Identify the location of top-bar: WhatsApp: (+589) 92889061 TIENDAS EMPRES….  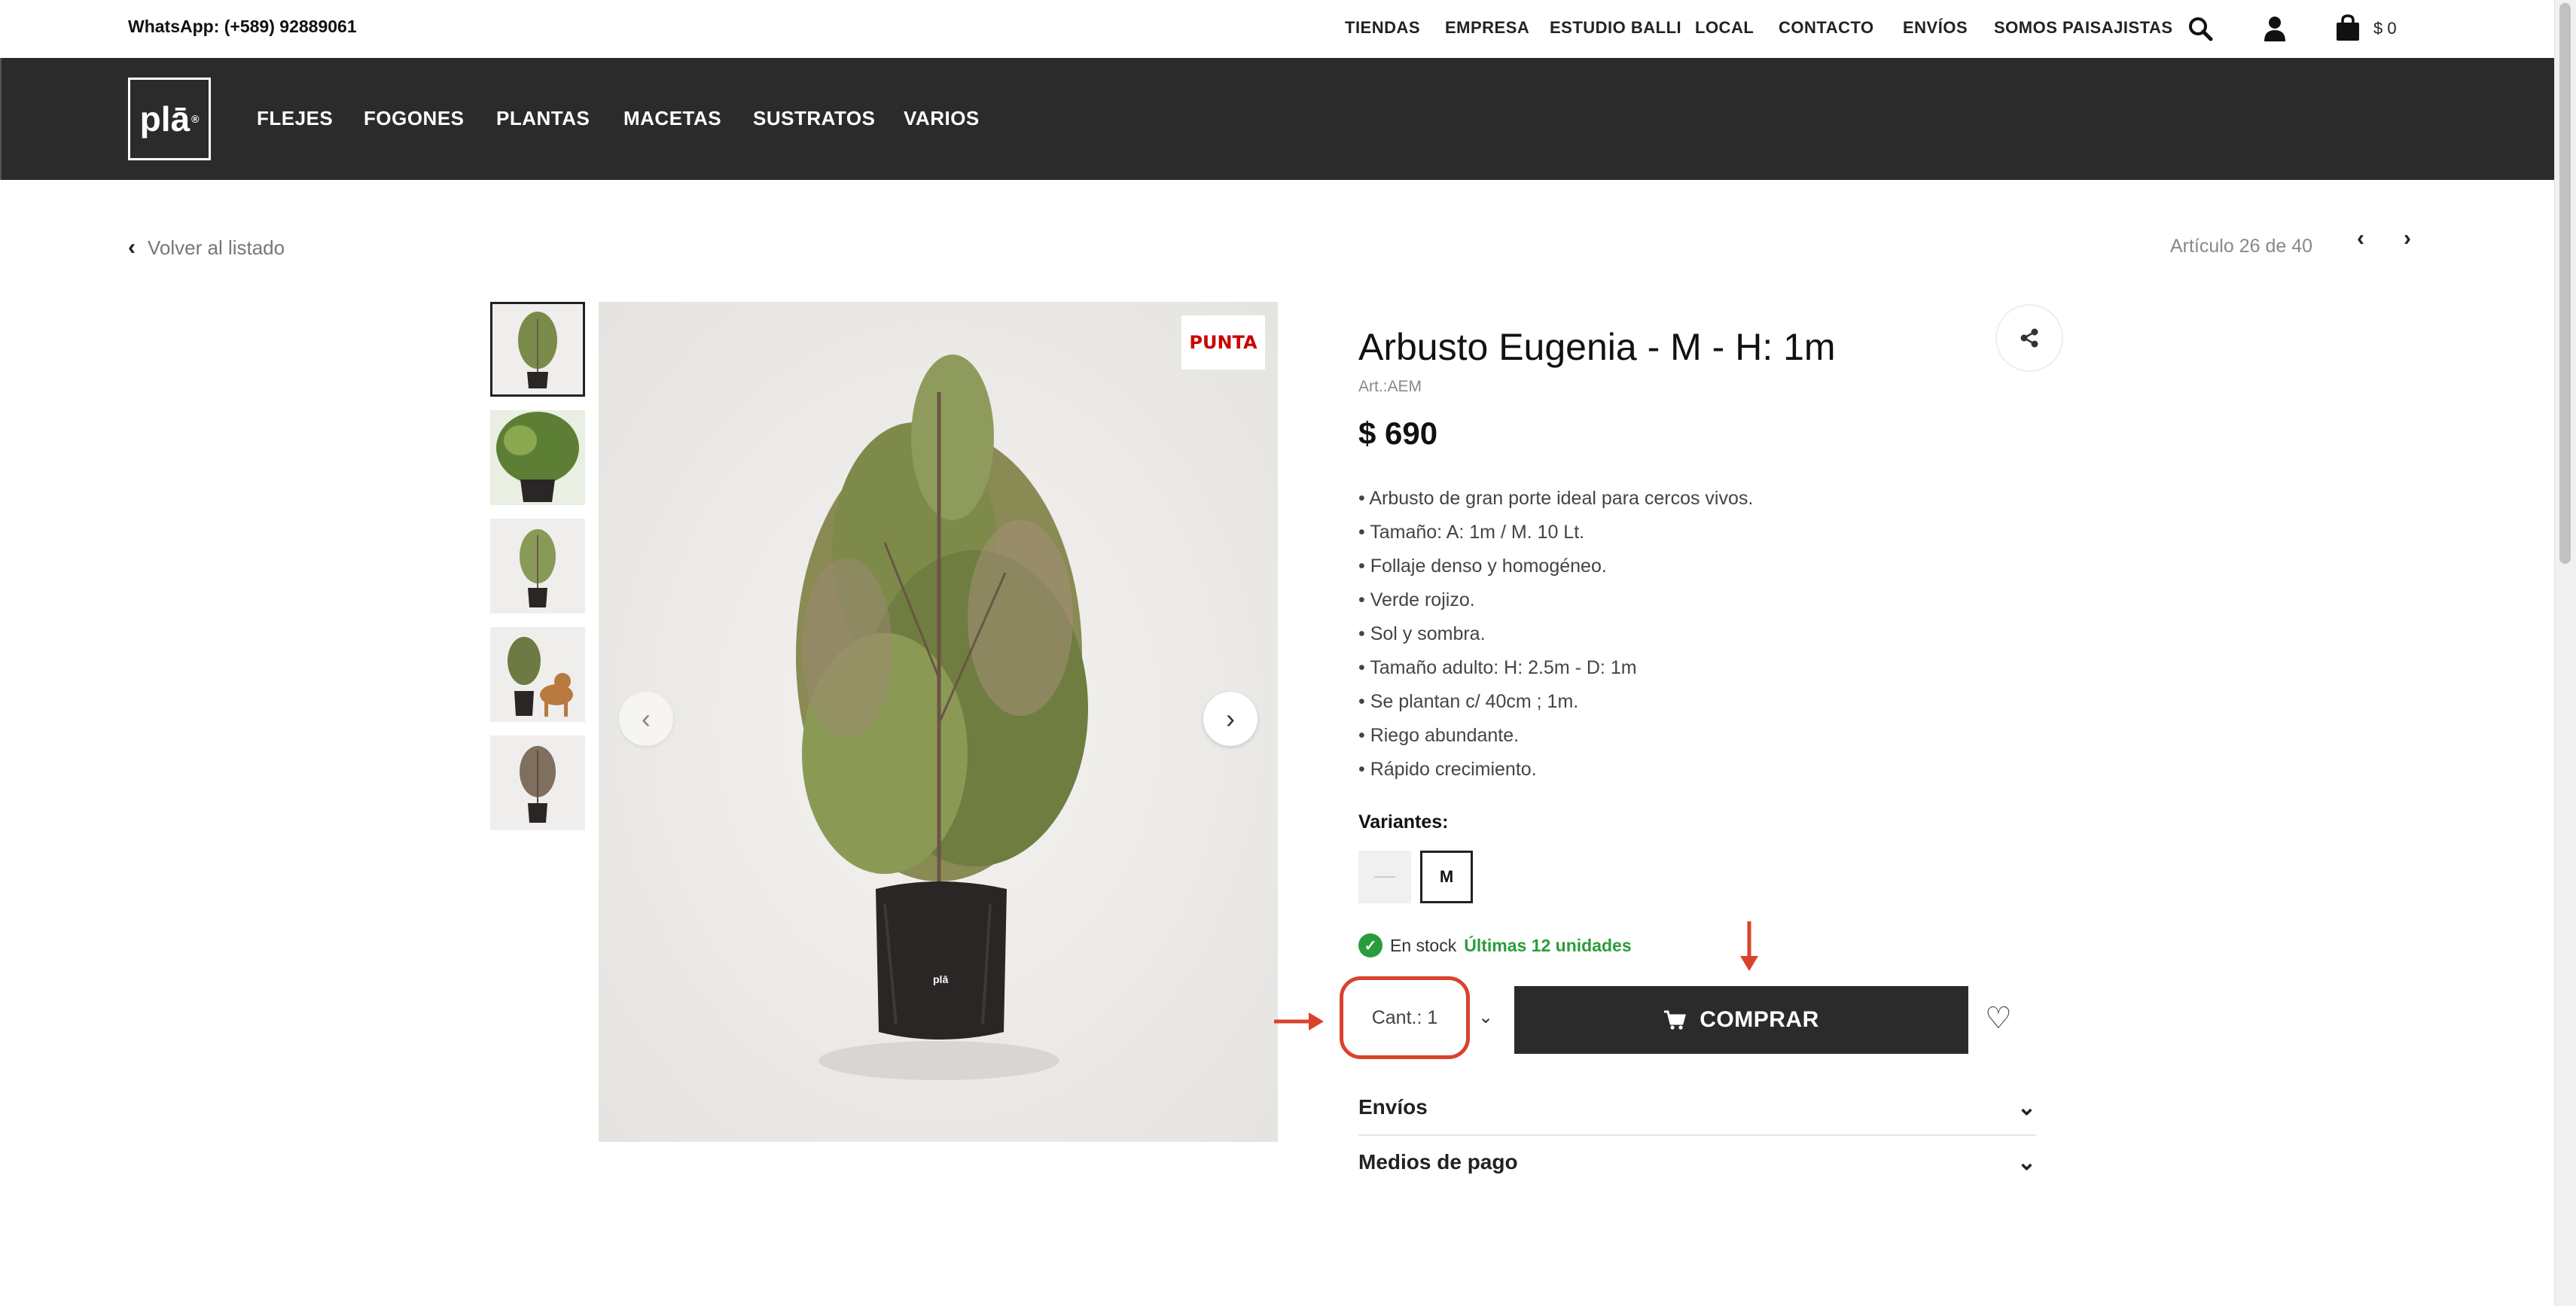
(1277, 29).